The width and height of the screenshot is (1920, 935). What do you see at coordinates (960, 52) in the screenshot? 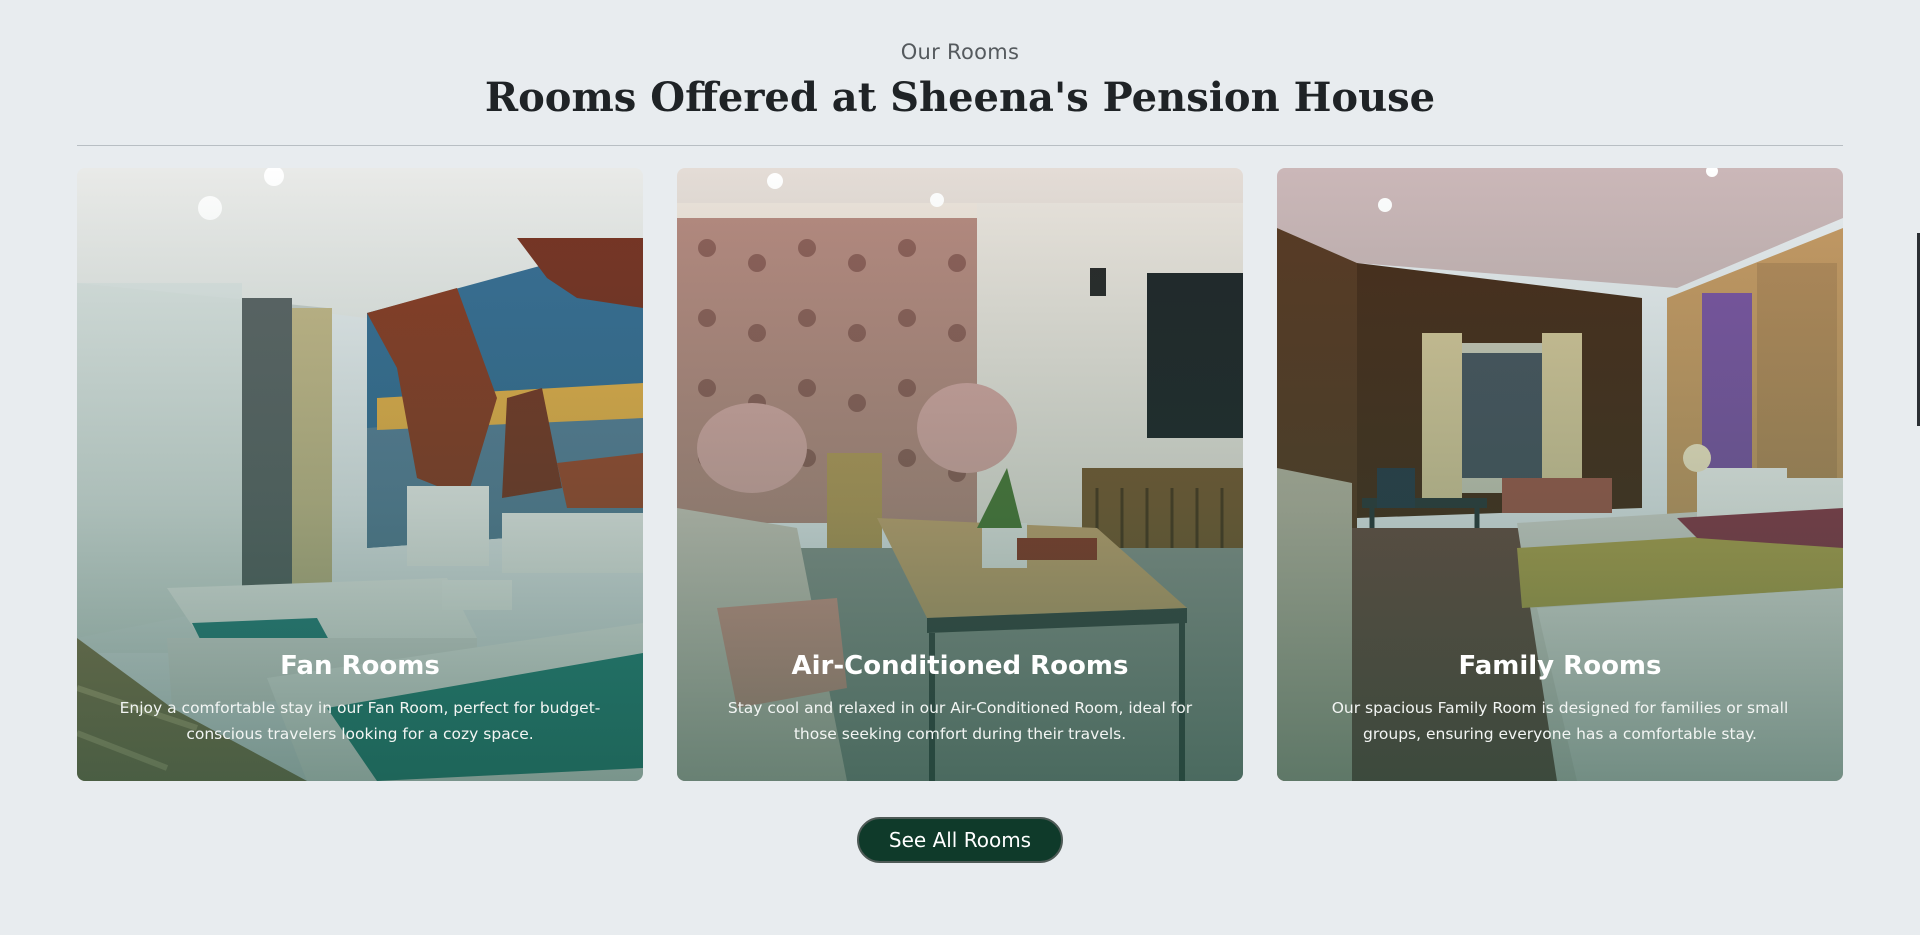
I see `section-eyebrow: Our Rooms` at bounding box center [960, 52].